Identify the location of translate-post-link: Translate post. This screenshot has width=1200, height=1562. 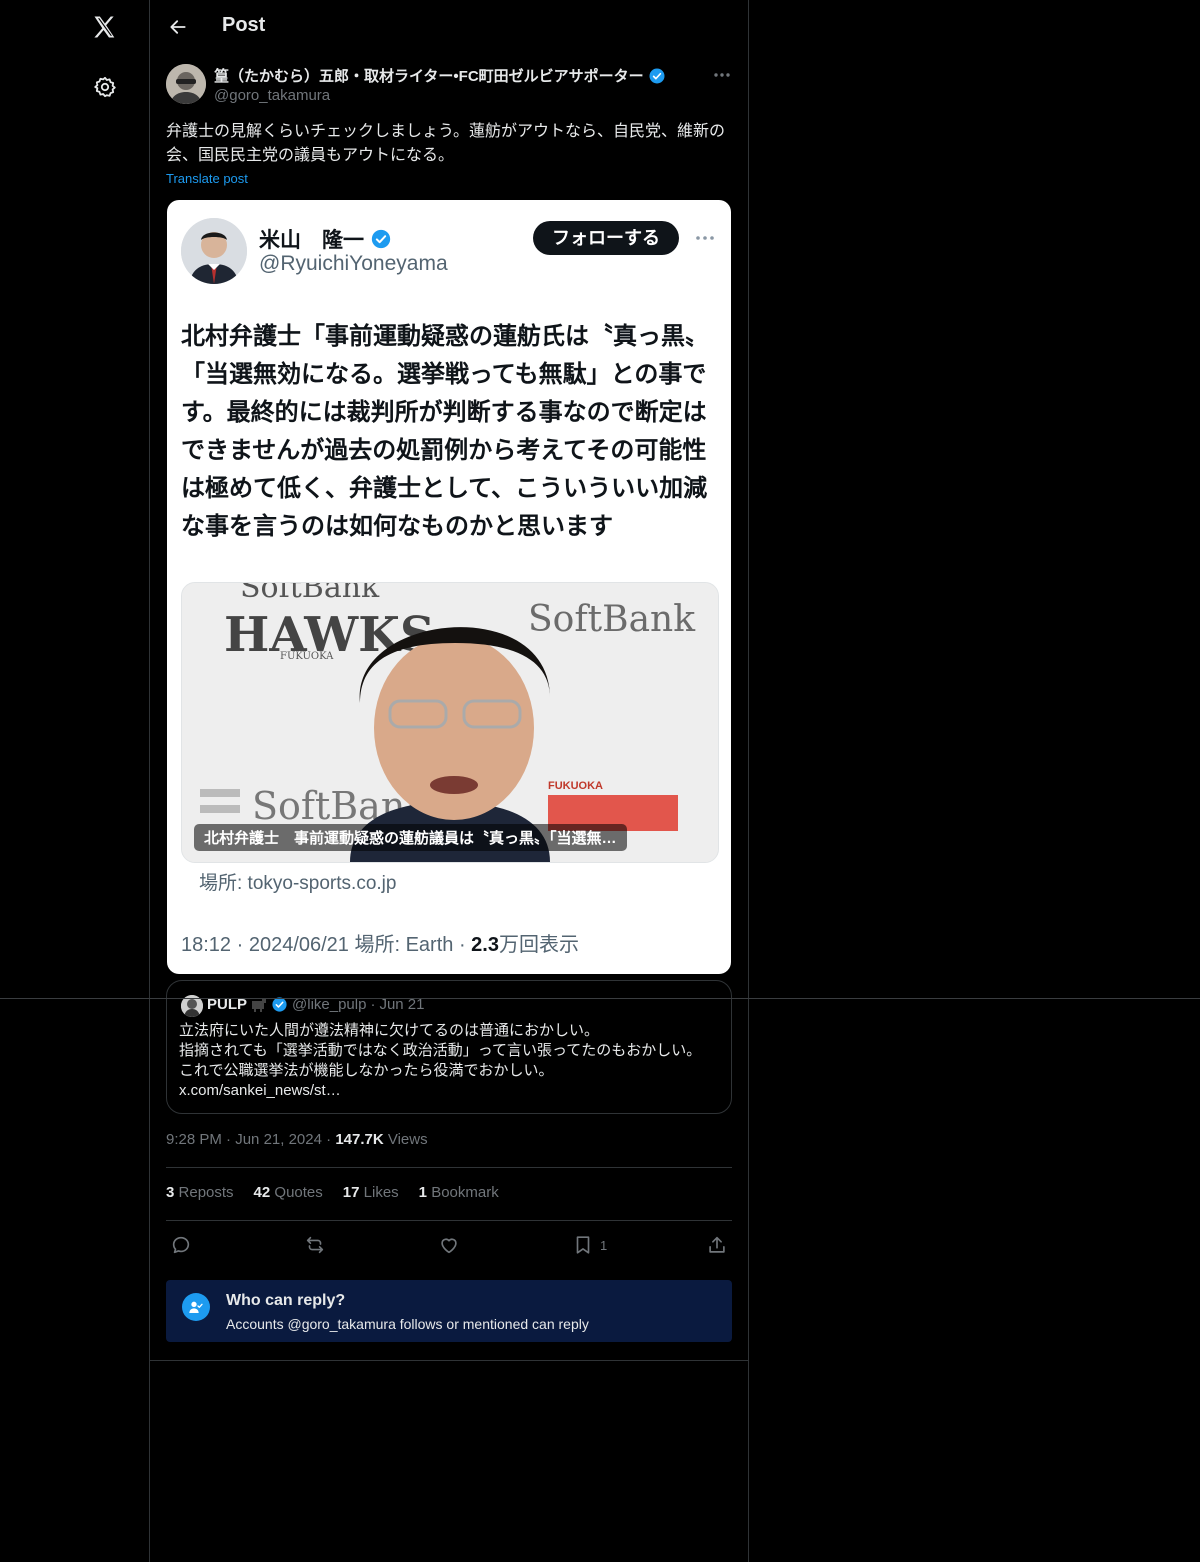
(207, 178).